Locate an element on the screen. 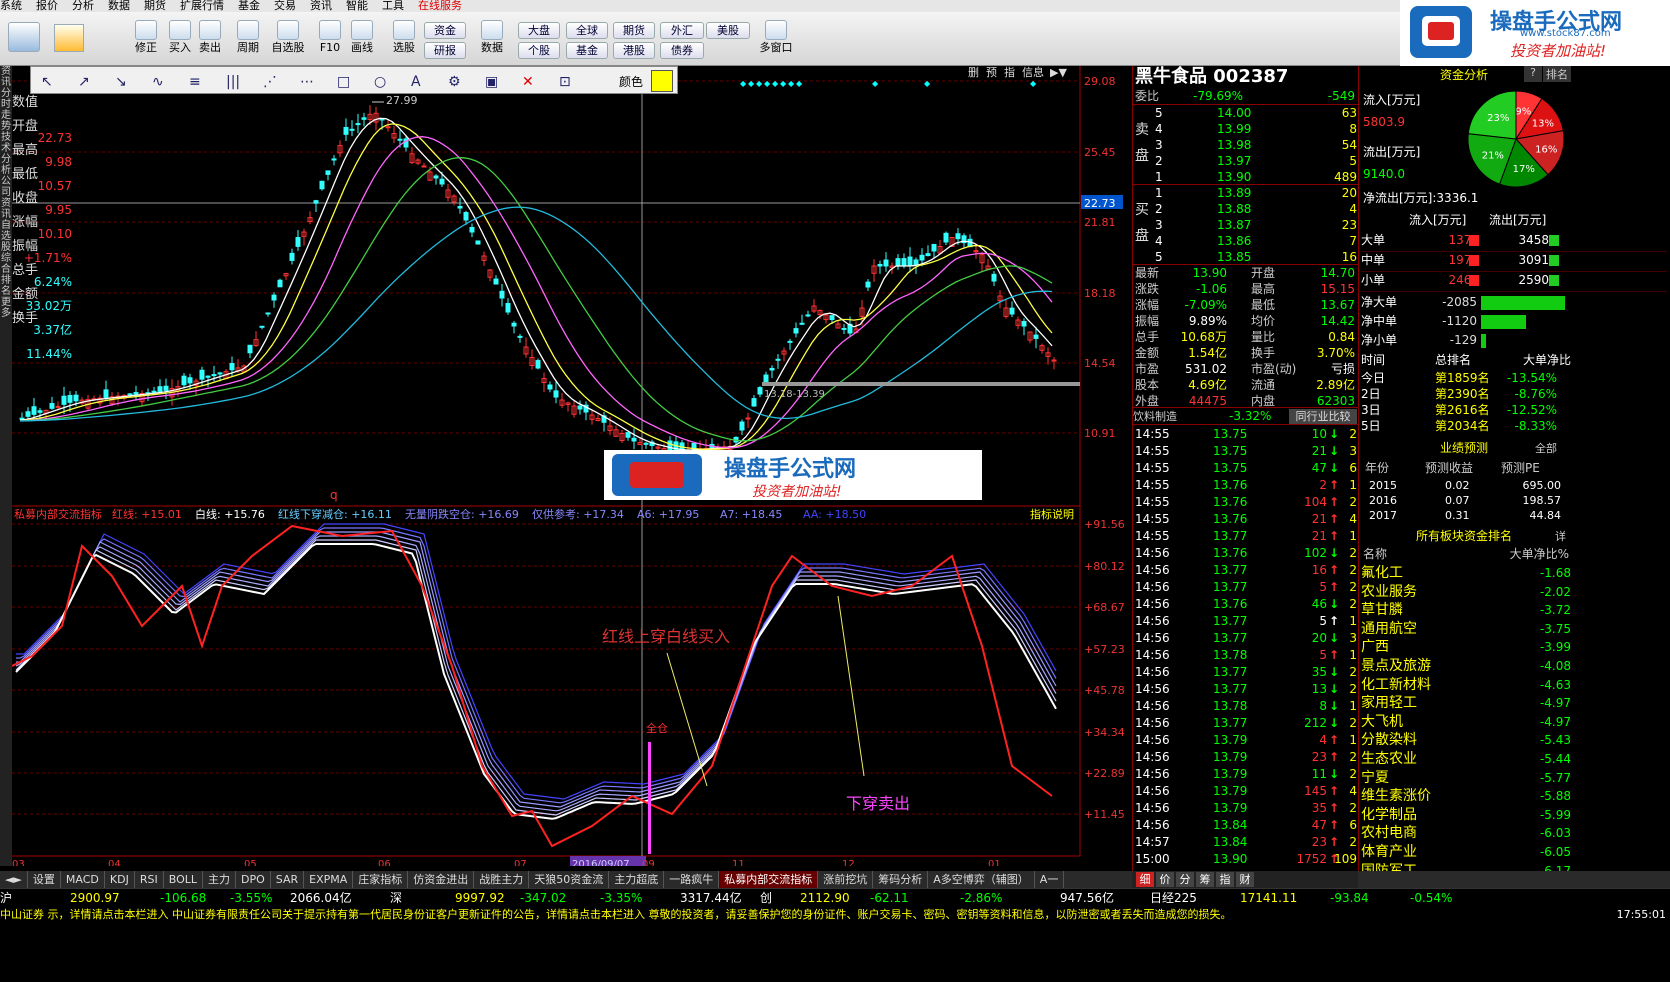  book-row: 2 13.88 4 is located at coordinates (1256, 209).